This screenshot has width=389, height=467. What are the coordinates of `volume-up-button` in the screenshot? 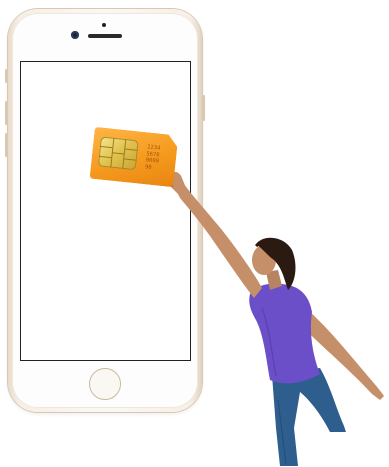 It's located at (6, 76).